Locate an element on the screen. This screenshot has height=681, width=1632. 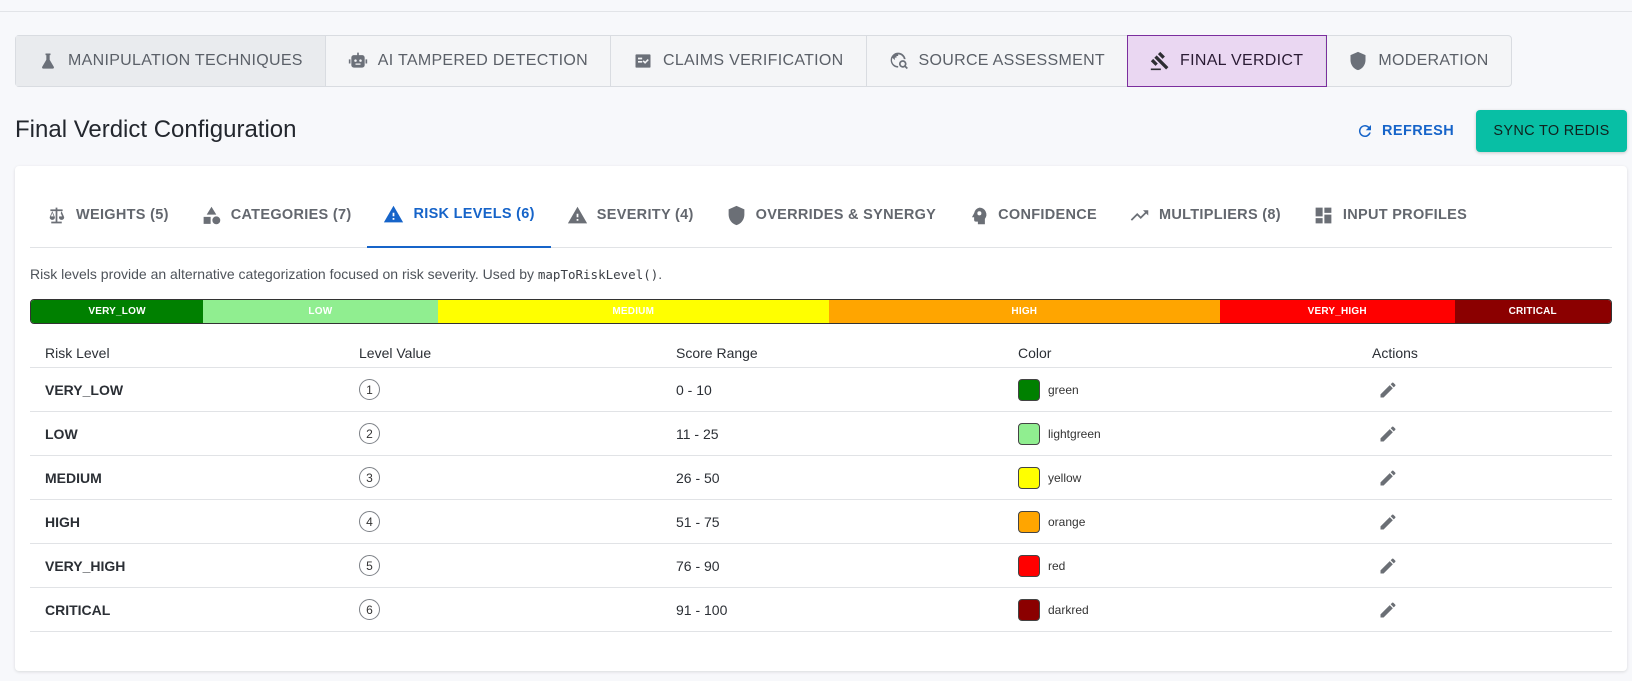
tab-label: CLAIMS VERIFICATION is located at coordinates (753, 60).